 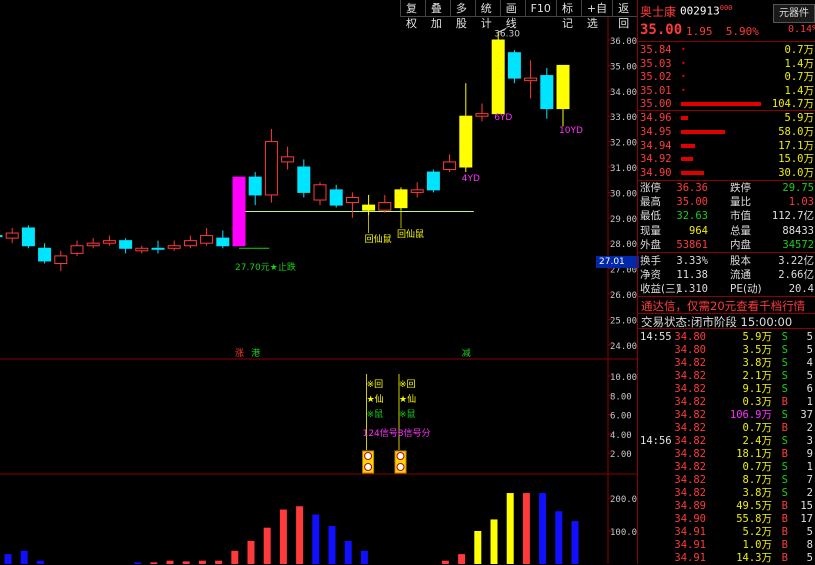 What do you see at coordinates (623, 296) in the screenshot?
I see `price-tick-label: 26.00` at bounding box center [623, 296].